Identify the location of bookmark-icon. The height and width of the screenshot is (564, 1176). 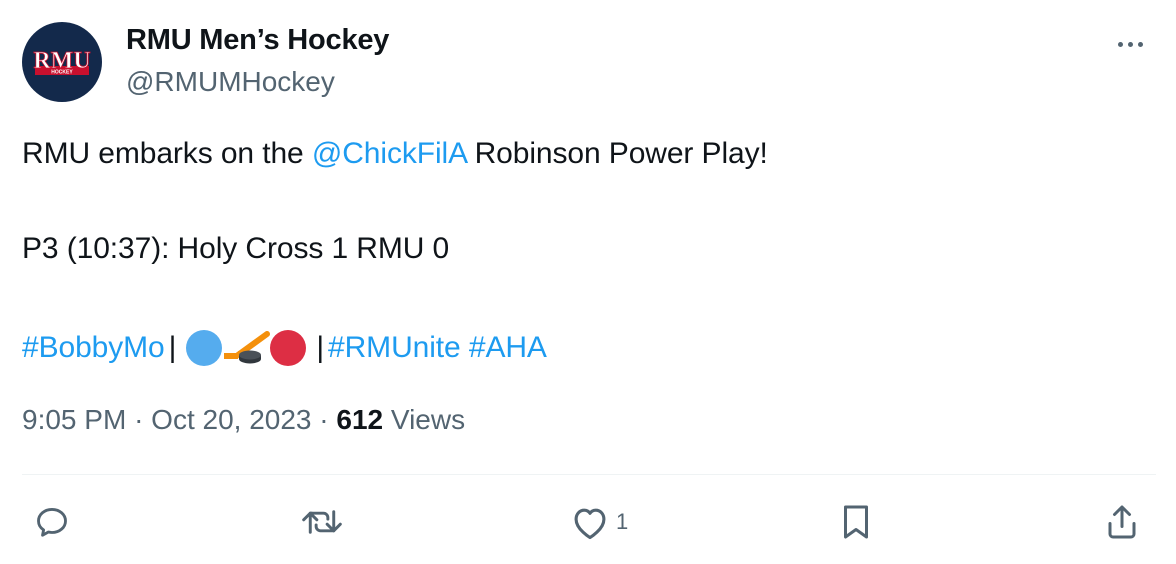
(856, 522).